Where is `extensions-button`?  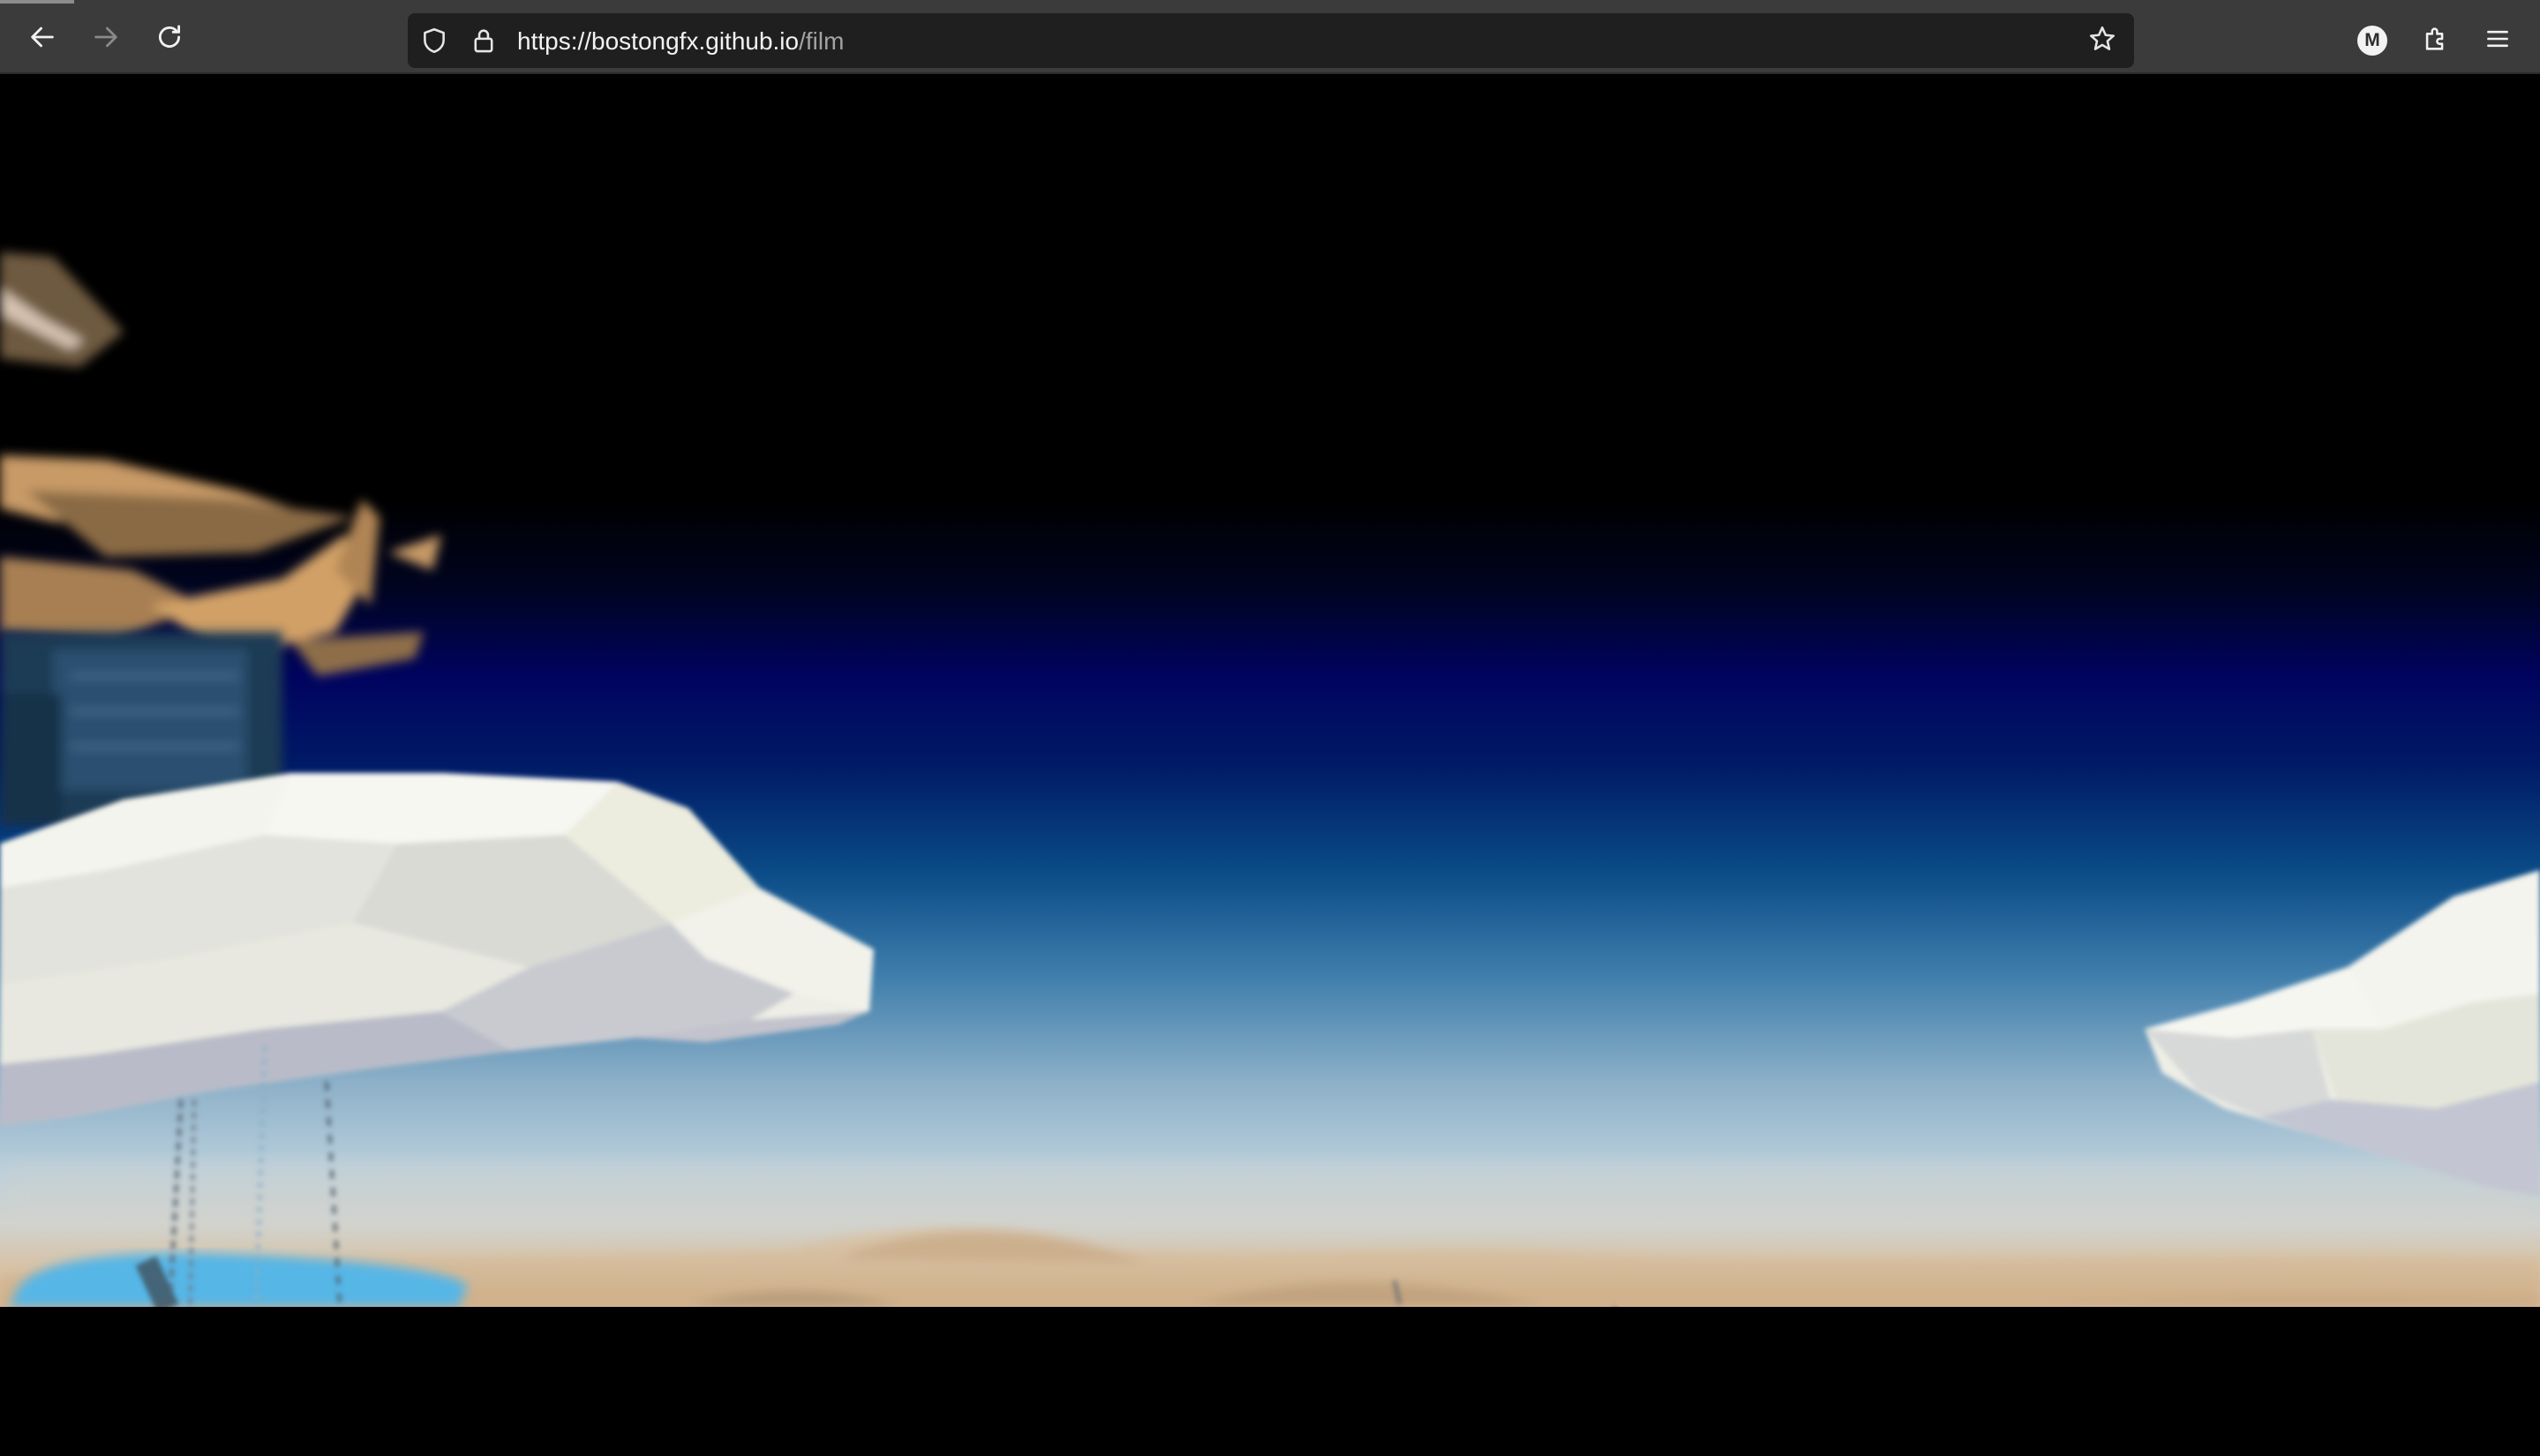
extensions-button is located at coordinates (2435, 40).